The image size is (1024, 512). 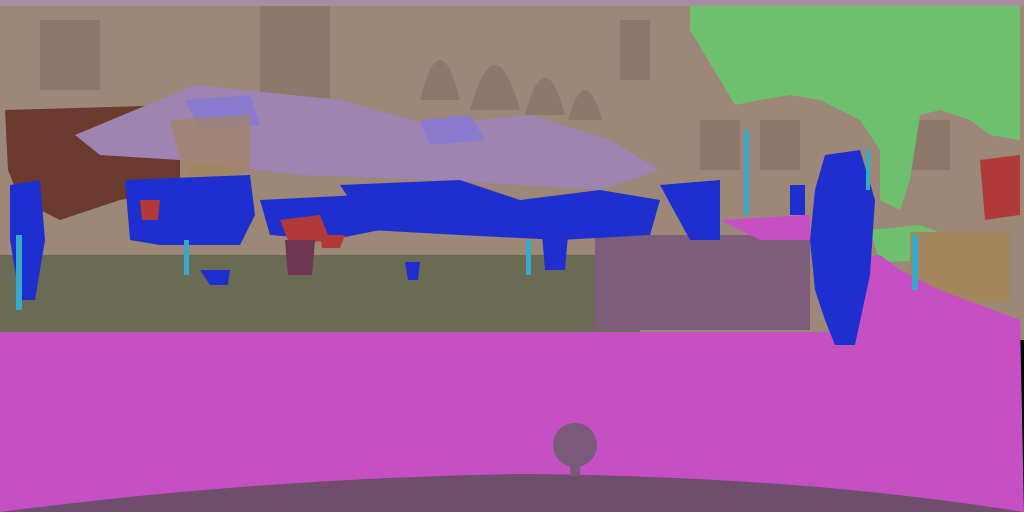 What do you see at coordinates (512, 3) in the screenshot?
I see `sky-strip` at bounding box center [512, 3].